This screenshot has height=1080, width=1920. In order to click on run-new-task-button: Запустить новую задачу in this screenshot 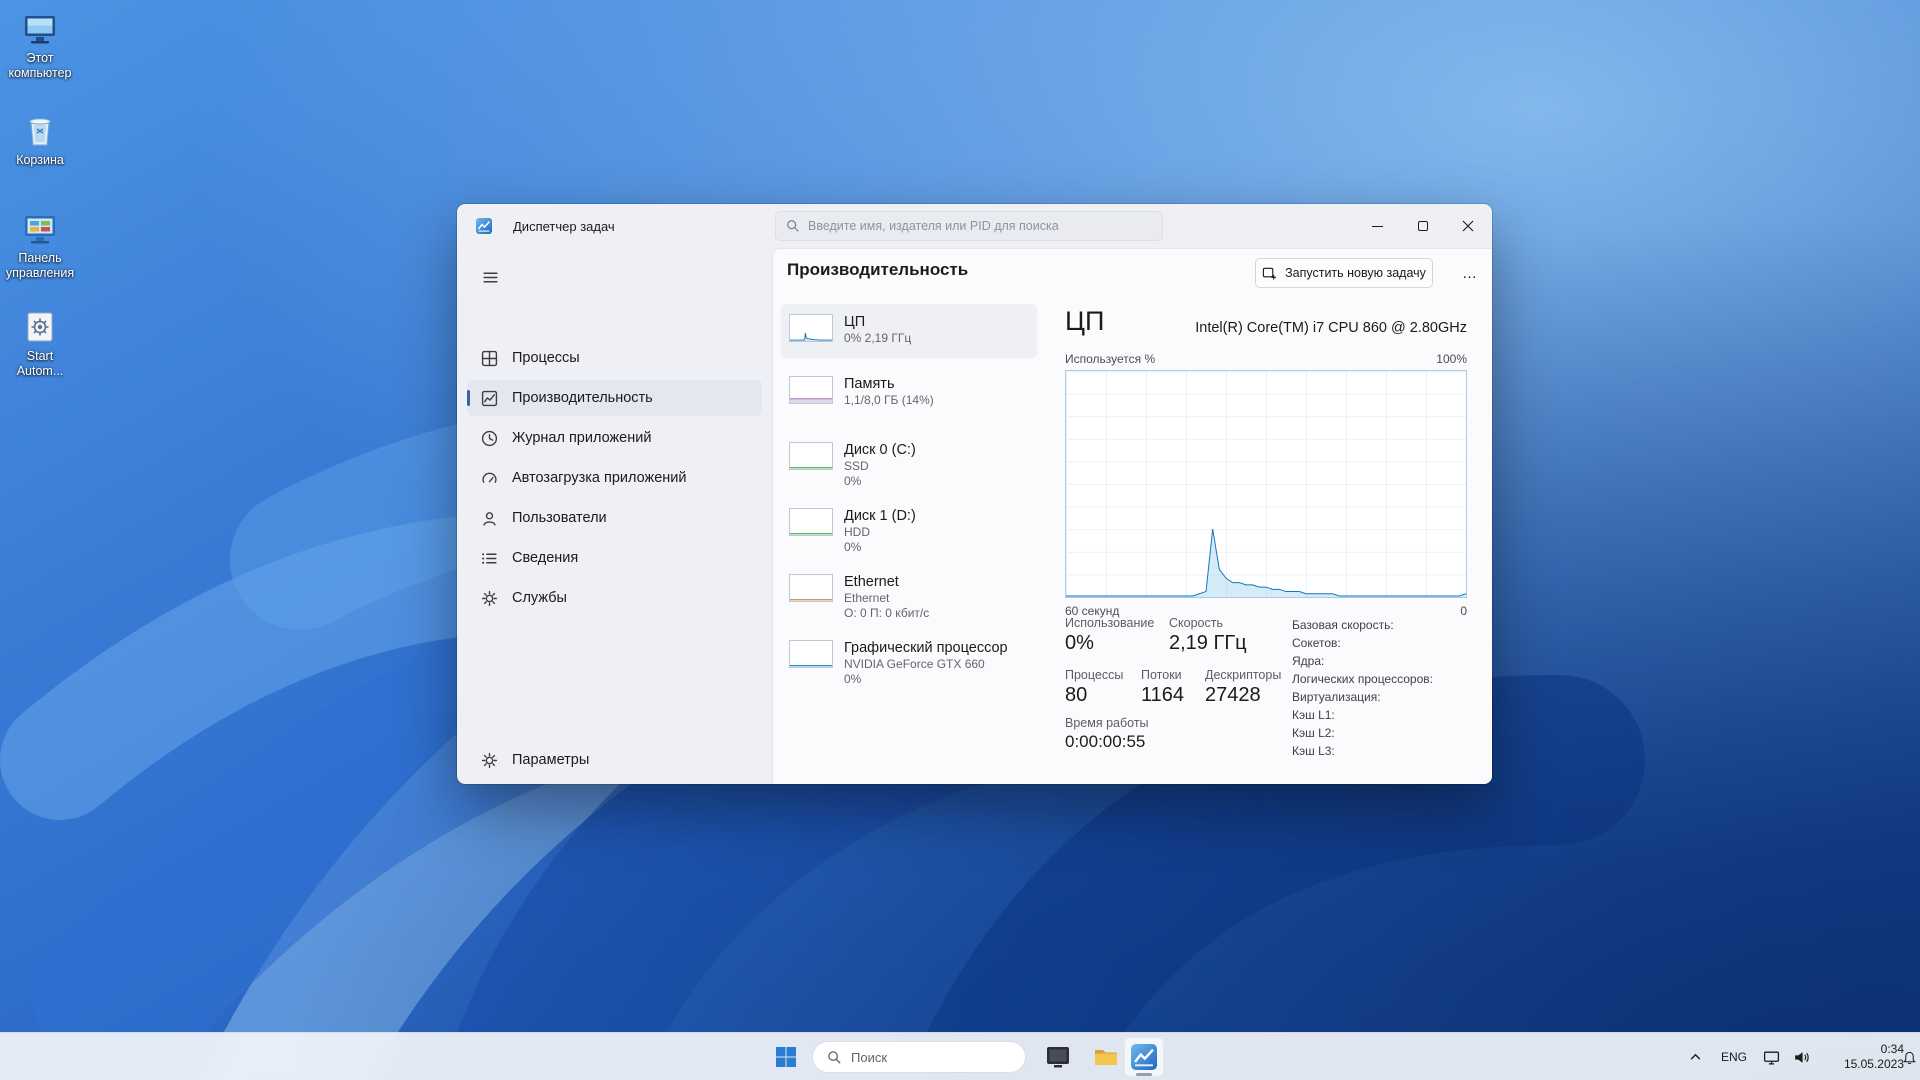, I will do `click(1344, 273)`.